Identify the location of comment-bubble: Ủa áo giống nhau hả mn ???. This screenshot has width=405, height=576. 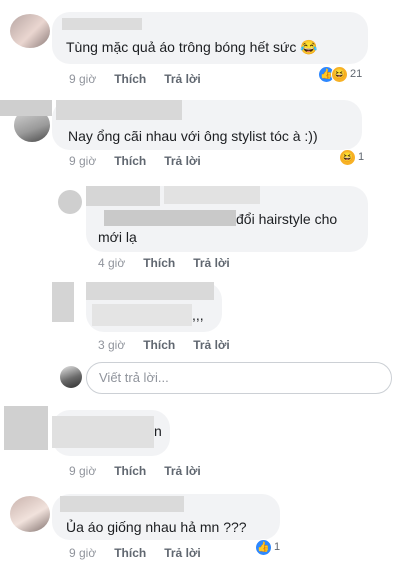
(166, 517).